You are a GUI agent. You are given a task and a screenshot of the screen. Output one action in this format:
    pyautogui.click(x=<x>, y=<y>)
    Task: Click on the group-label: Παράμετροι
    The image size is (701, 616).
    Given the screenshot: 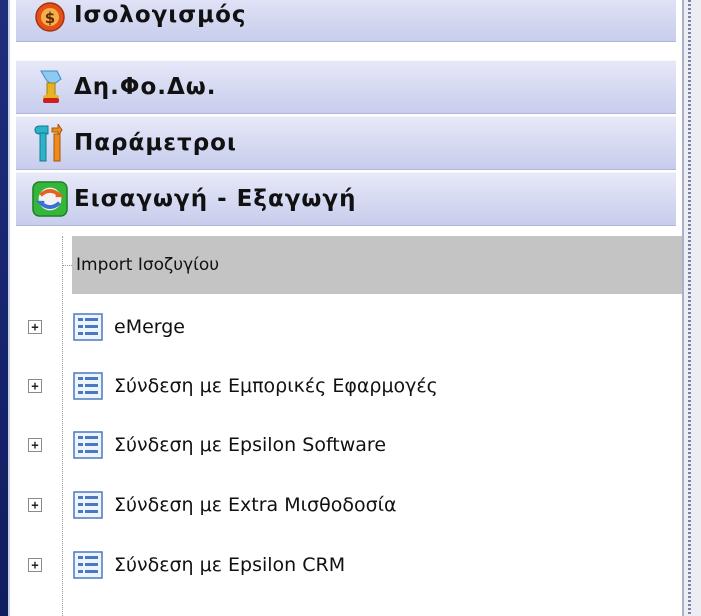 What is the action you would take?
    pyautogui.click(x=155, y=143)
    